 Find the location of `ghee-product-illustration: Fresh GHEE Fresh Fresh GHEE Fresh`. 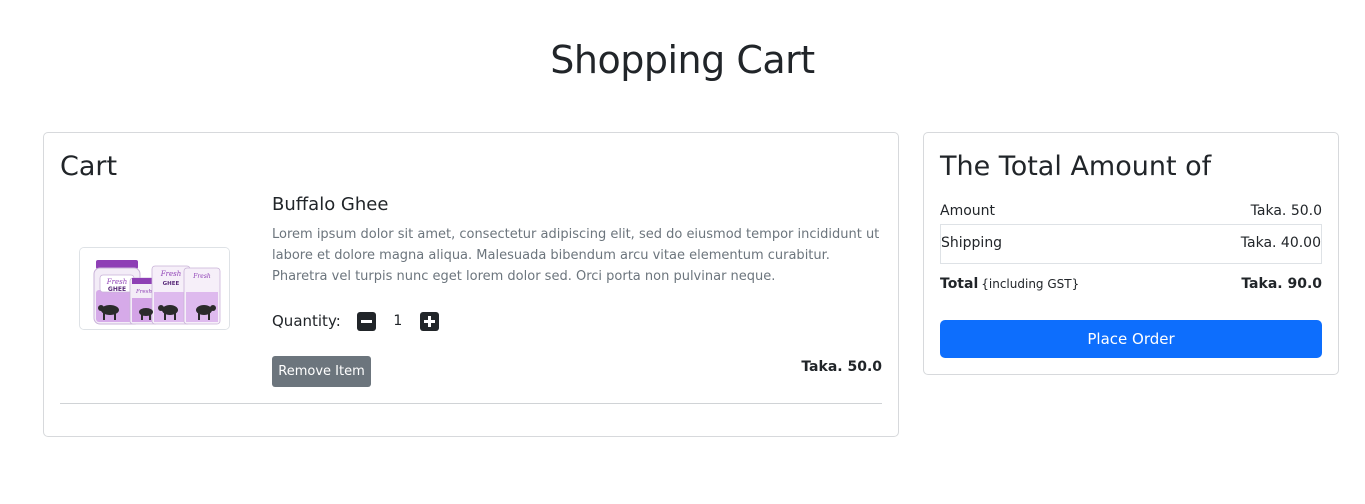

ghee-product-illustration: Fresh GHEE Fresh Fresh GHEE Fresh is located at coordinates (154, 288).